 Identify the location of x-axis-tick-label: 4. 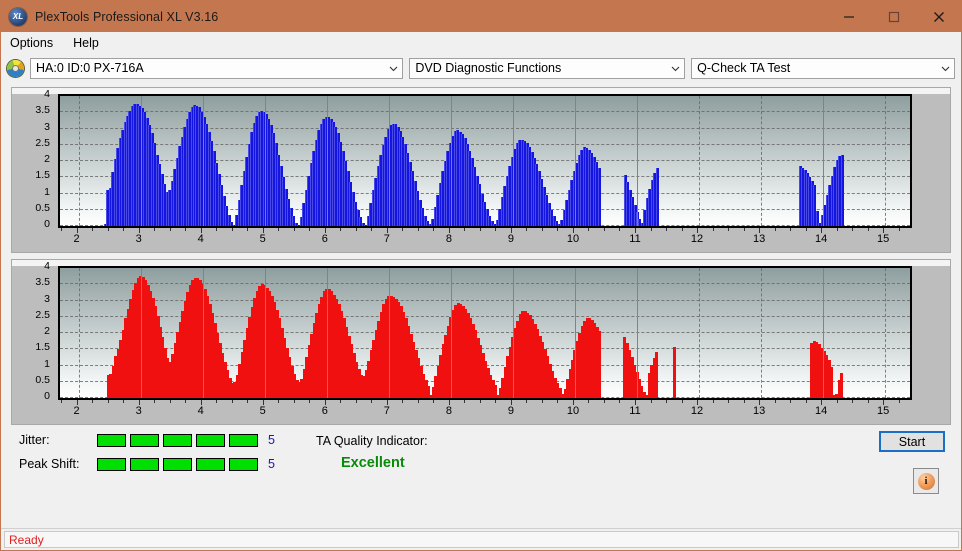
(200, 411).